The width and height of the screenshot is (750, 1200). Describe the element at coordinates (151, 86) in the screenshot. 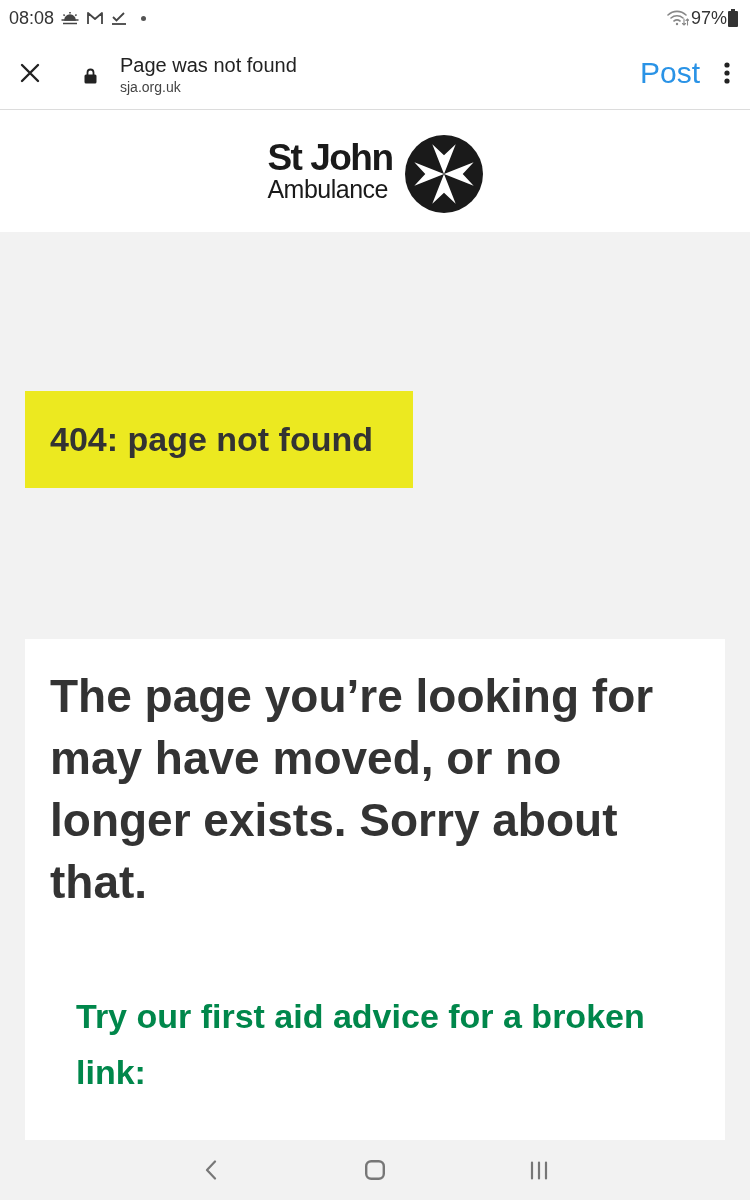

I see `page-url: sja.org.uk` at that location.